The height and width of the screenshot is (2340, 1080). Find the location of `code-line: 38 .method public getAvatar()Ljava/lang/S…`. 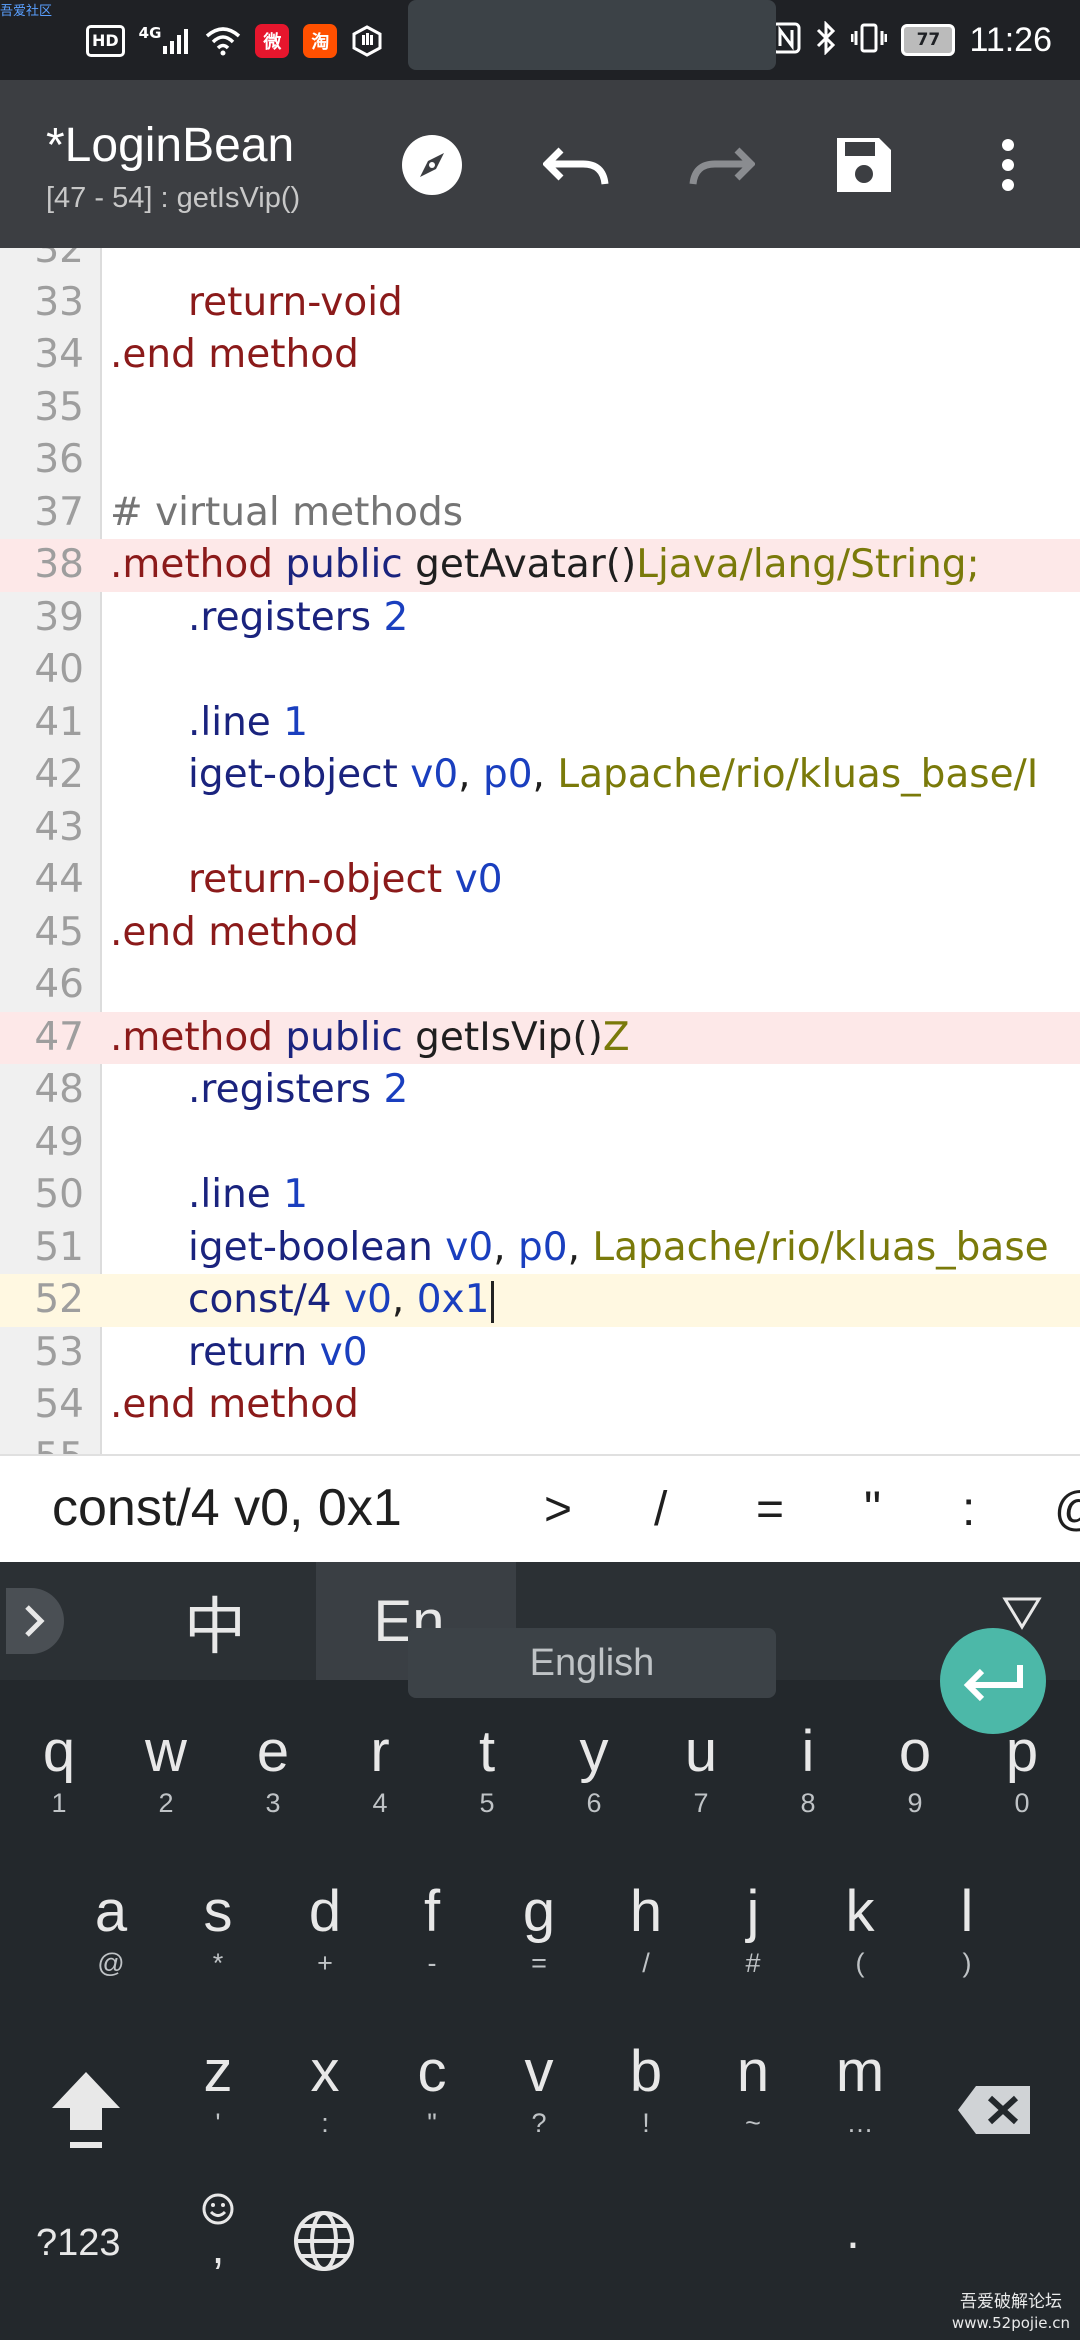

code-line: 38 .method public getAvatar()Ljava/lang/S… is located at coordinates (540, 565).